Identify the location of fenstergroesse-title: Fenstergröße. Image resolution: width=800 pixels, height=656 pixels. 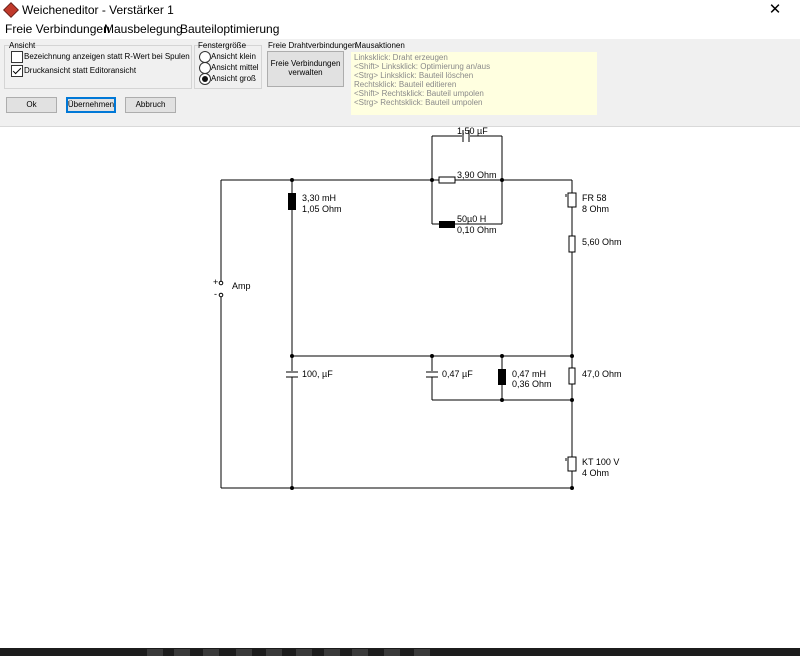
(222, 45).